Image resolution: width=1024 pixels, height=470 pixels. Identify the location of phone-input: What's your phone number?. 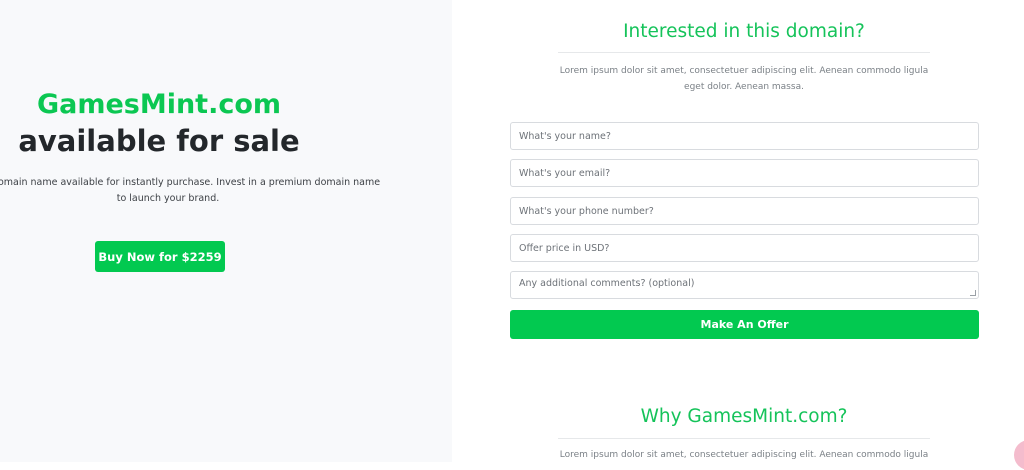
(744, 211).